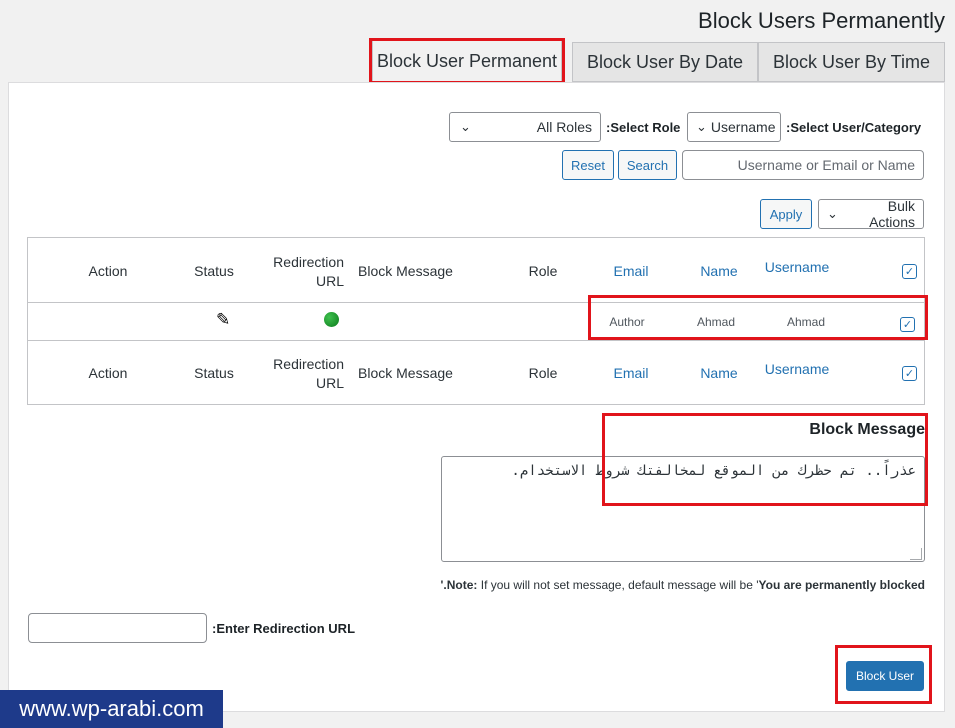 The image size is (955, 728). Describe the element at coordinates (117, 628) in the screenshot. I see `redirection-url-input` at that location.